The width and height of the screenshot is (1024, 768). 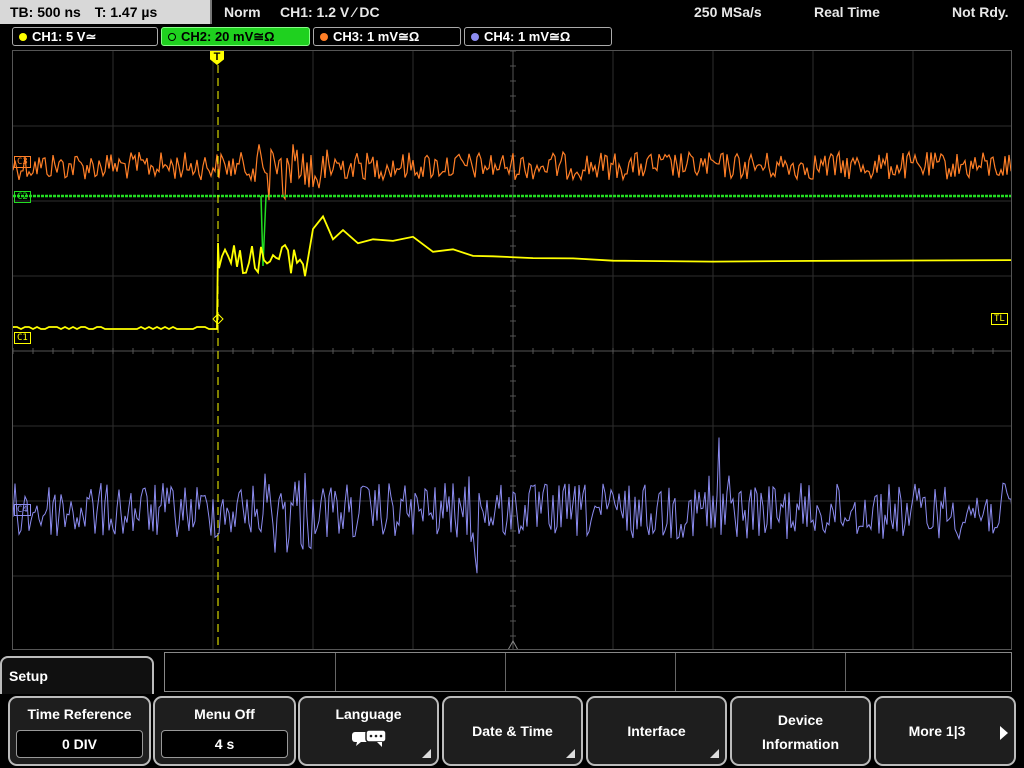 I want to click on time-reference-button: Time Reference 0 DIV, so click(x=79, y=731).